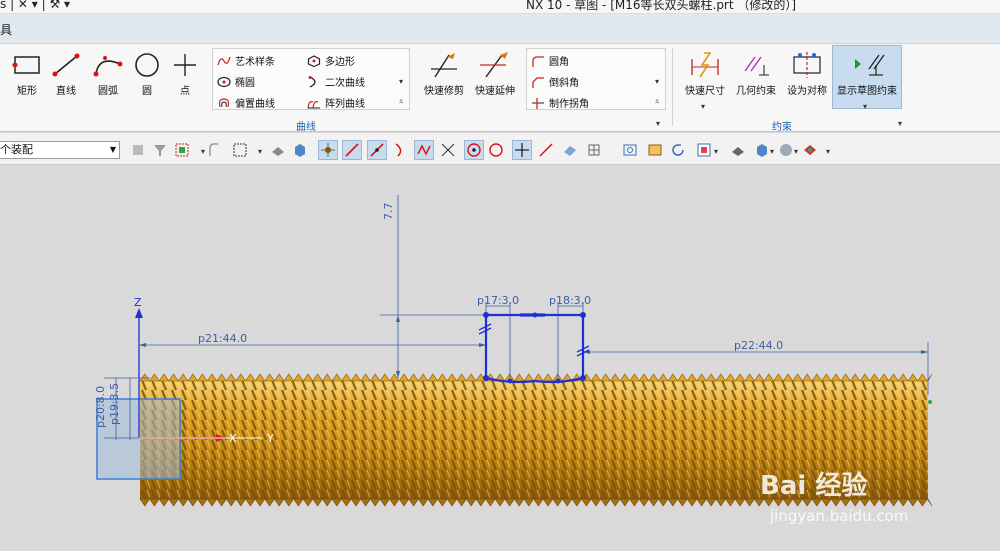 The height and width of the screenshot is (551, 1000). Describe the element at coordinates (185, 65) in the screenshot. I see `point-icon` at that location.